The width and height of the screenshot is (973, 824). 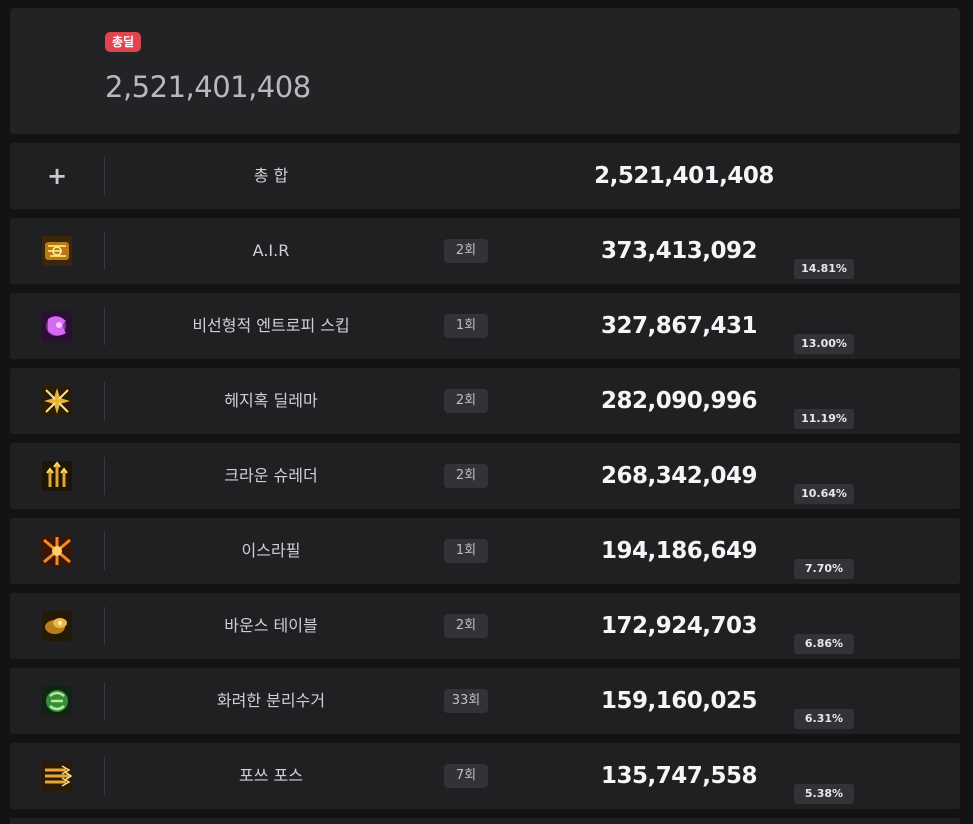 What do you see at coordinates (466, 776) in the screenshot?
I see `hit-count-badge: 7회` at bounding box center [466, 776].